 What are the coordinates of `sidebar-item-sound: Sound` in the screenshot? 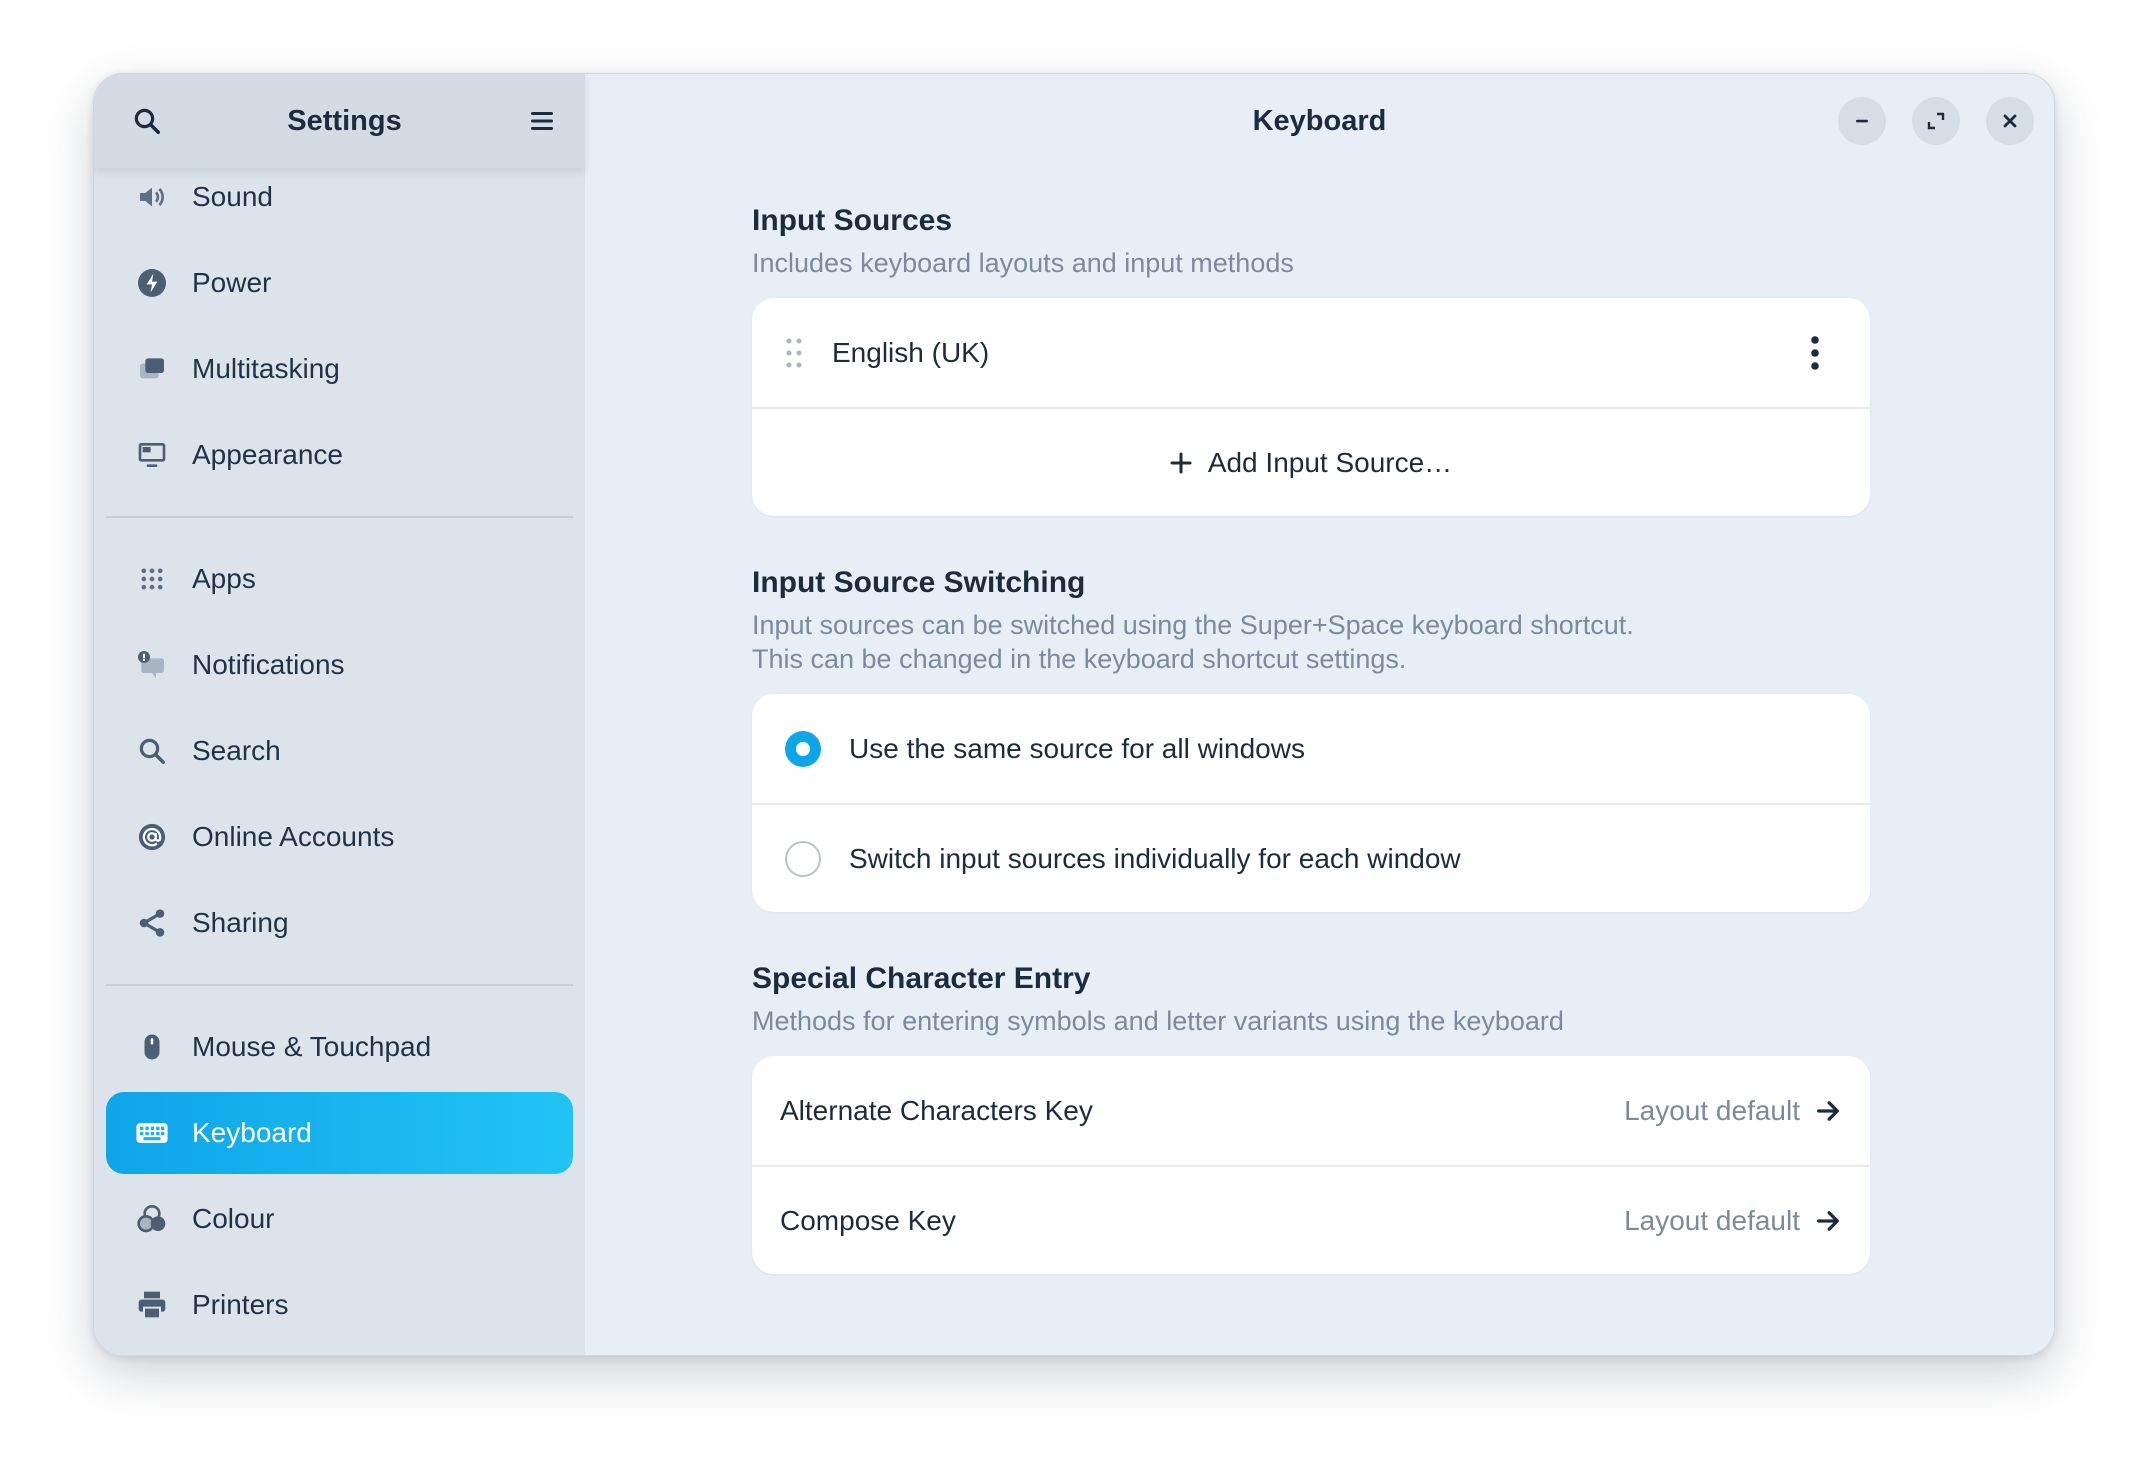 It's located at (339, 197).